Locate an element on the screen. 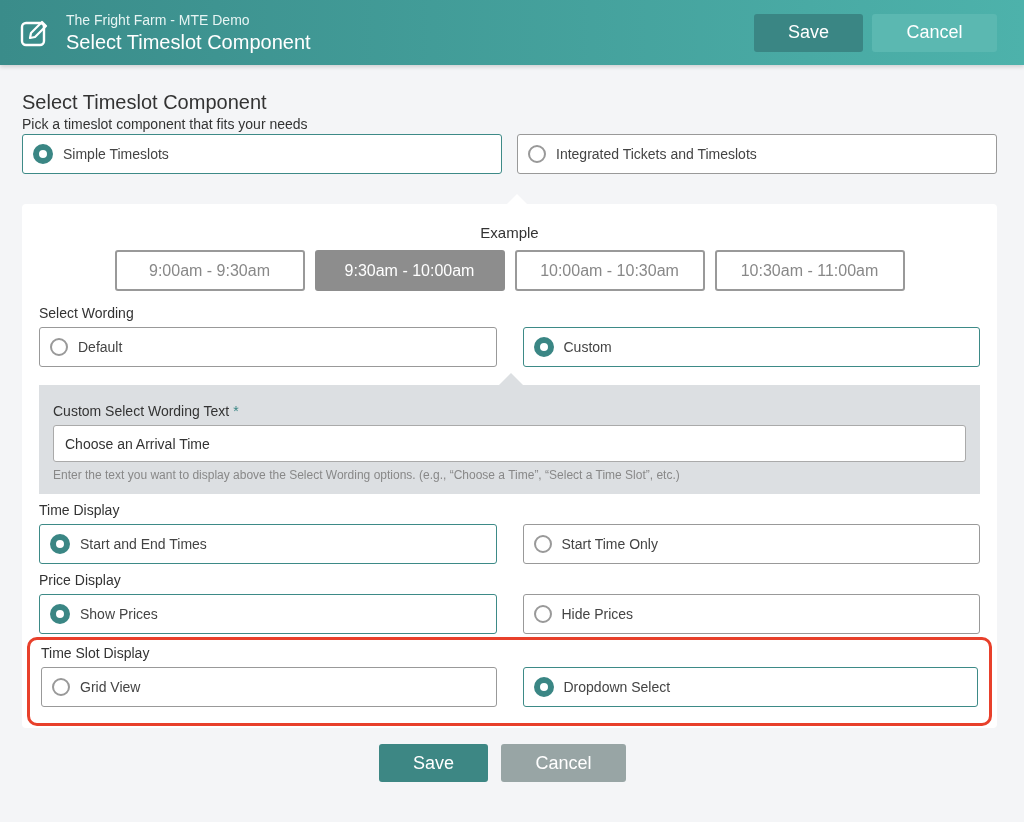 This screenshot has height=822, width=1024. option-label: Simple Timeslots is located at coordinates (116, 154).